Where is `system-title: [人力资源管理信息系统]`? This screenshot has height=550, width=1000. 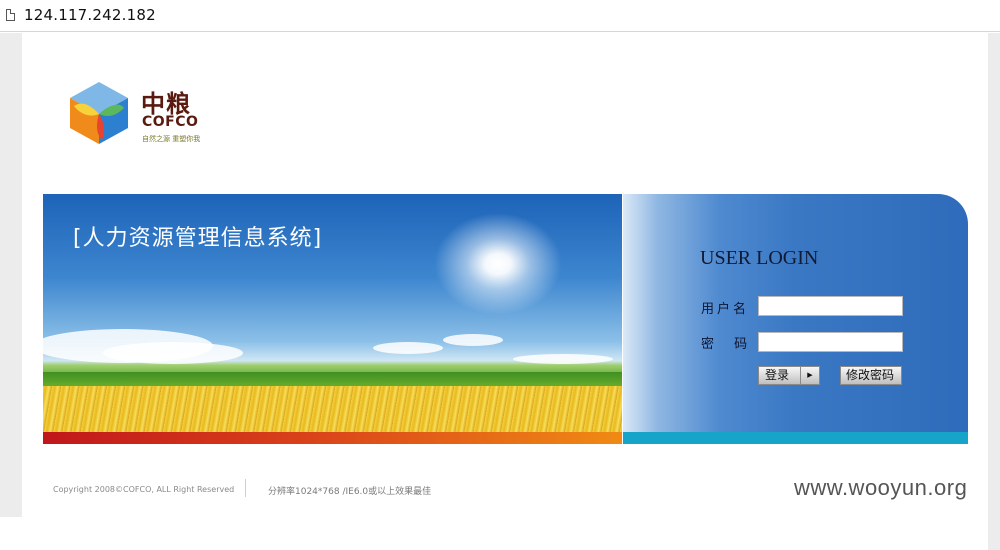 system-title: [人力资源管理信息系统] is located at coordinates (198, 238).